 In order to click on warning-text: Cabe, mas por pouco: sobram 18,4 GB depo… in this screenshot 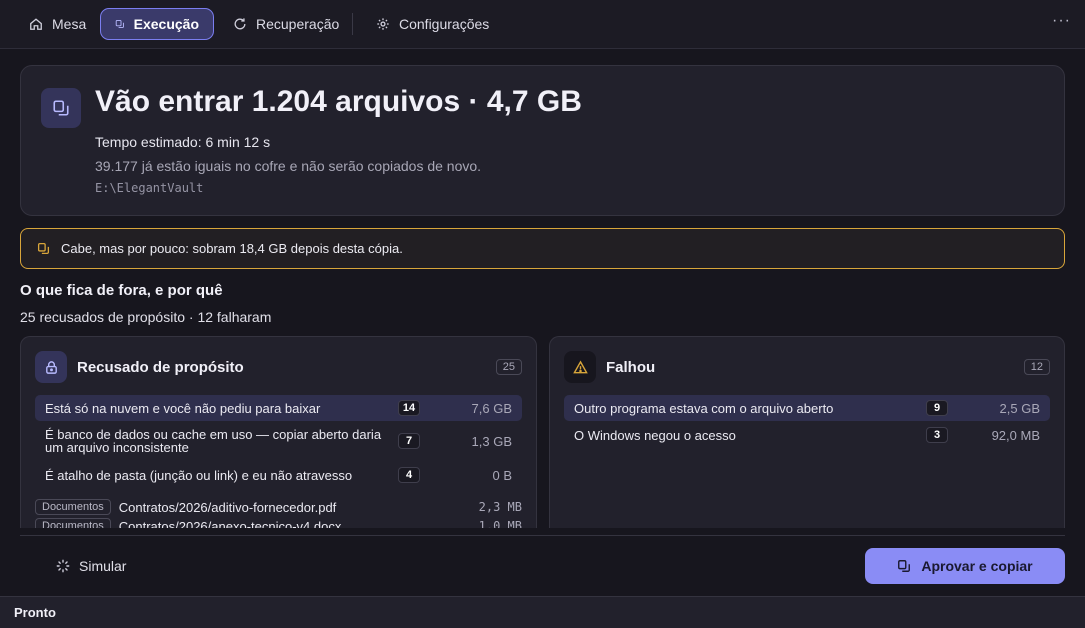, I will do `click(232, 248)`.